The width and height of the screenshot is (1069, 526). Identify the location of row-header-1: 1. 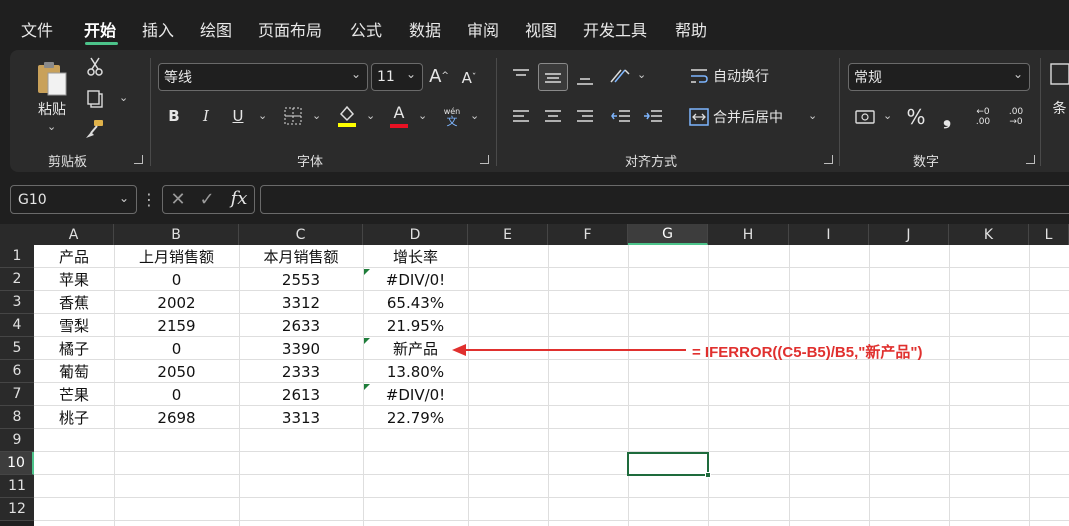
(17, 256).